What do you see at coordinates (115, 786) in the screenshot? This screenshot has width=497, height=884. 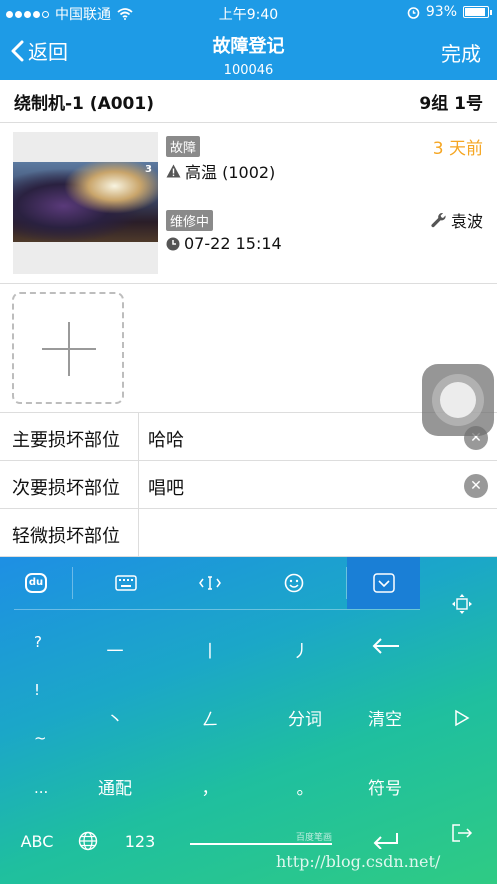 I see `wildcard-key: 通配` at bounding box center [115, 786].